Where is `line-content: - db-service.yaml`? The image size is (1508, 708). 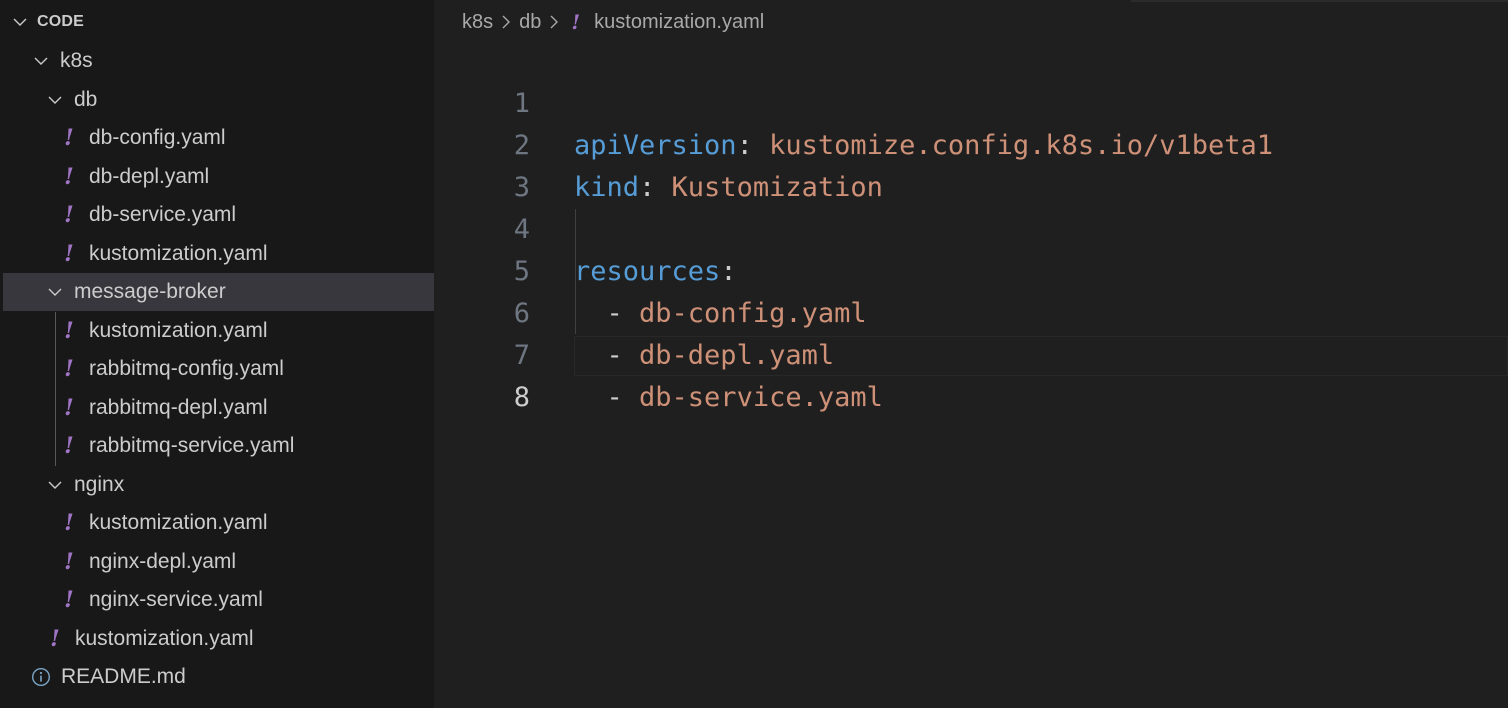 line-content: - db-service.yaml is located at coordinates (728, 398).